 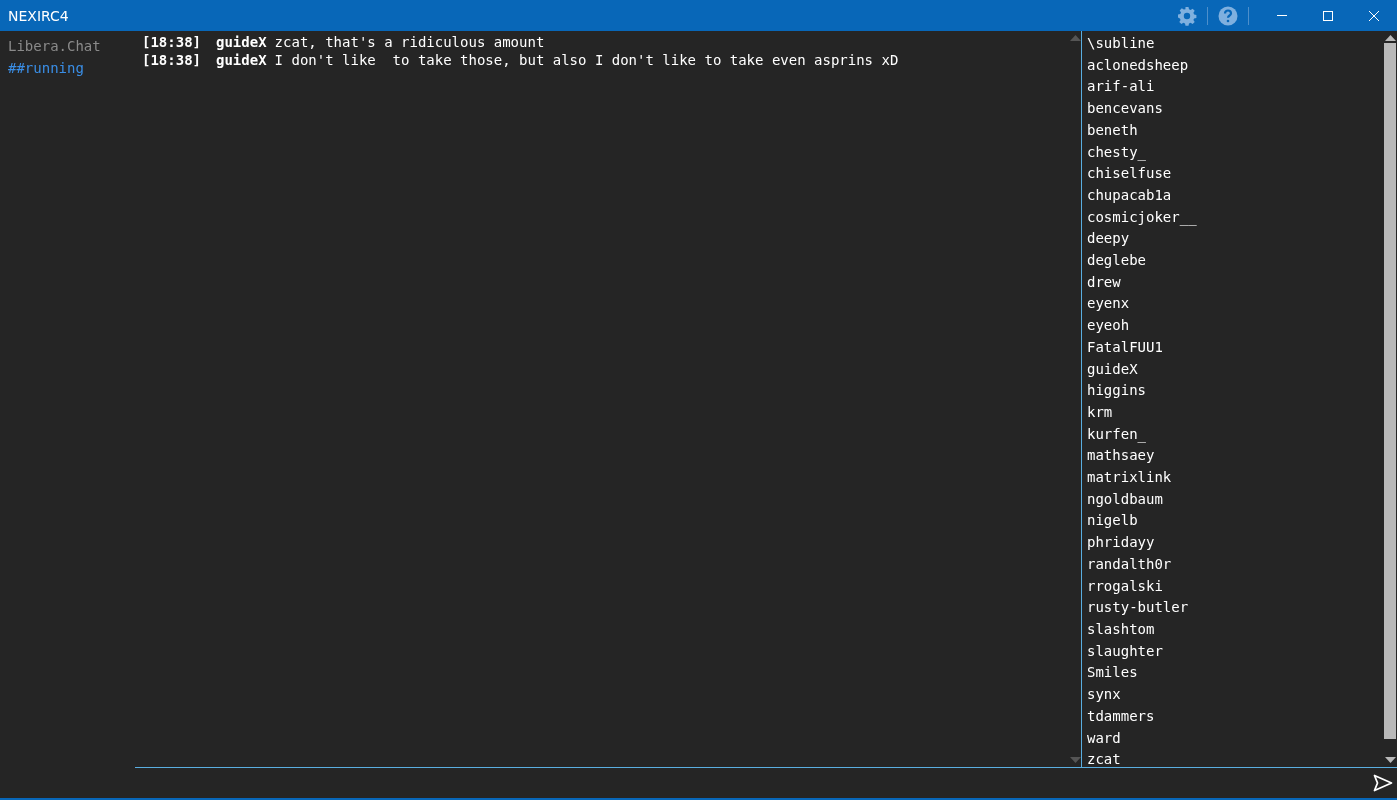 What do you see at coordinates (1235, 651) in the screenshot?
I see `nick-item: slaughter` at bounding box center [1235, 651].